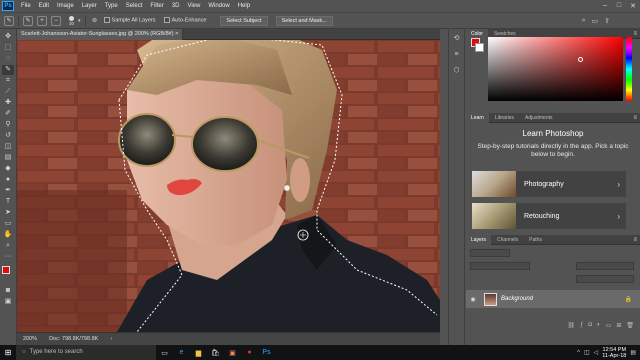 Image resolution: width=640 pixels, height=360 pixels. What do you see at coordinates (8, 352) in the screenshot?
I see `windows-start-icon: ⊞` at bounding box center [8, 352].